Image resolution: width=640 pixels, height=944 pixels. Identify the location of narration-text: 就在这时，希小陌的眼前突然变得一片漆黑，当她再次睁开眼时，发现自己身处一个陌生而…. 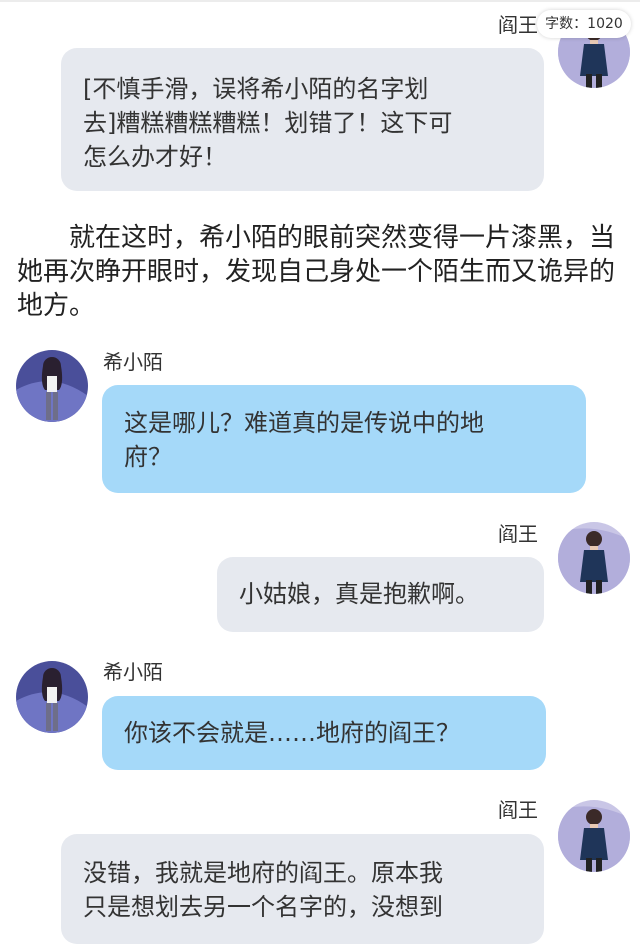
(316, 272).